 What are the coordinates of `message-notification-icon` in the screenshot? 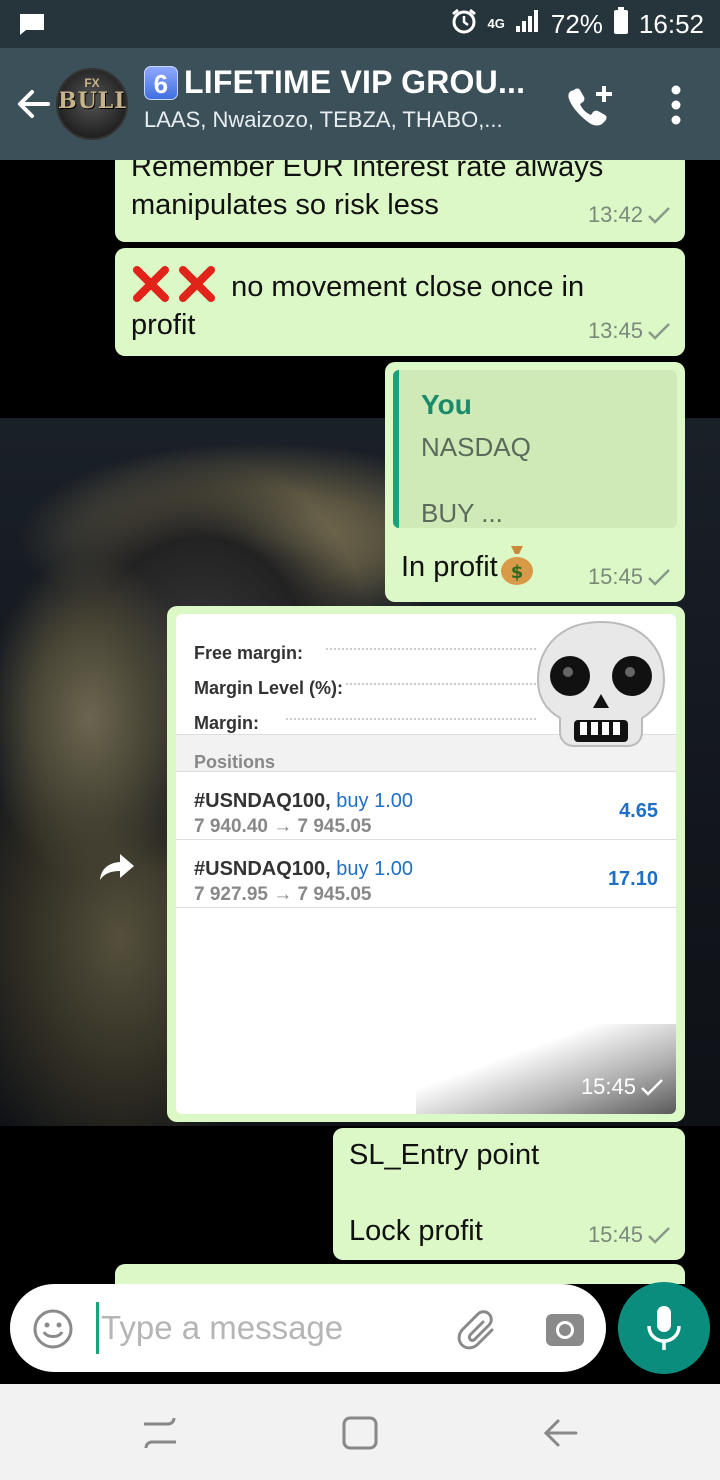 It's located at (32, 26).